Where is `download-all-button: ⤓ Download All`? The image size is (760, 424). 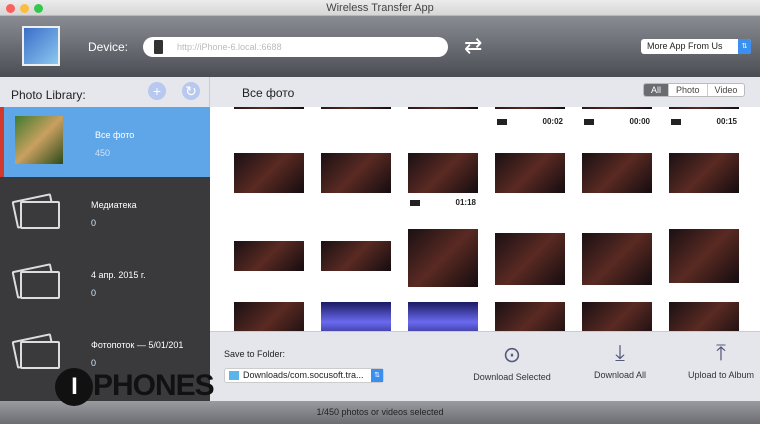
download-all-button: ⤓ Download All is located at coordinates (620, 360).